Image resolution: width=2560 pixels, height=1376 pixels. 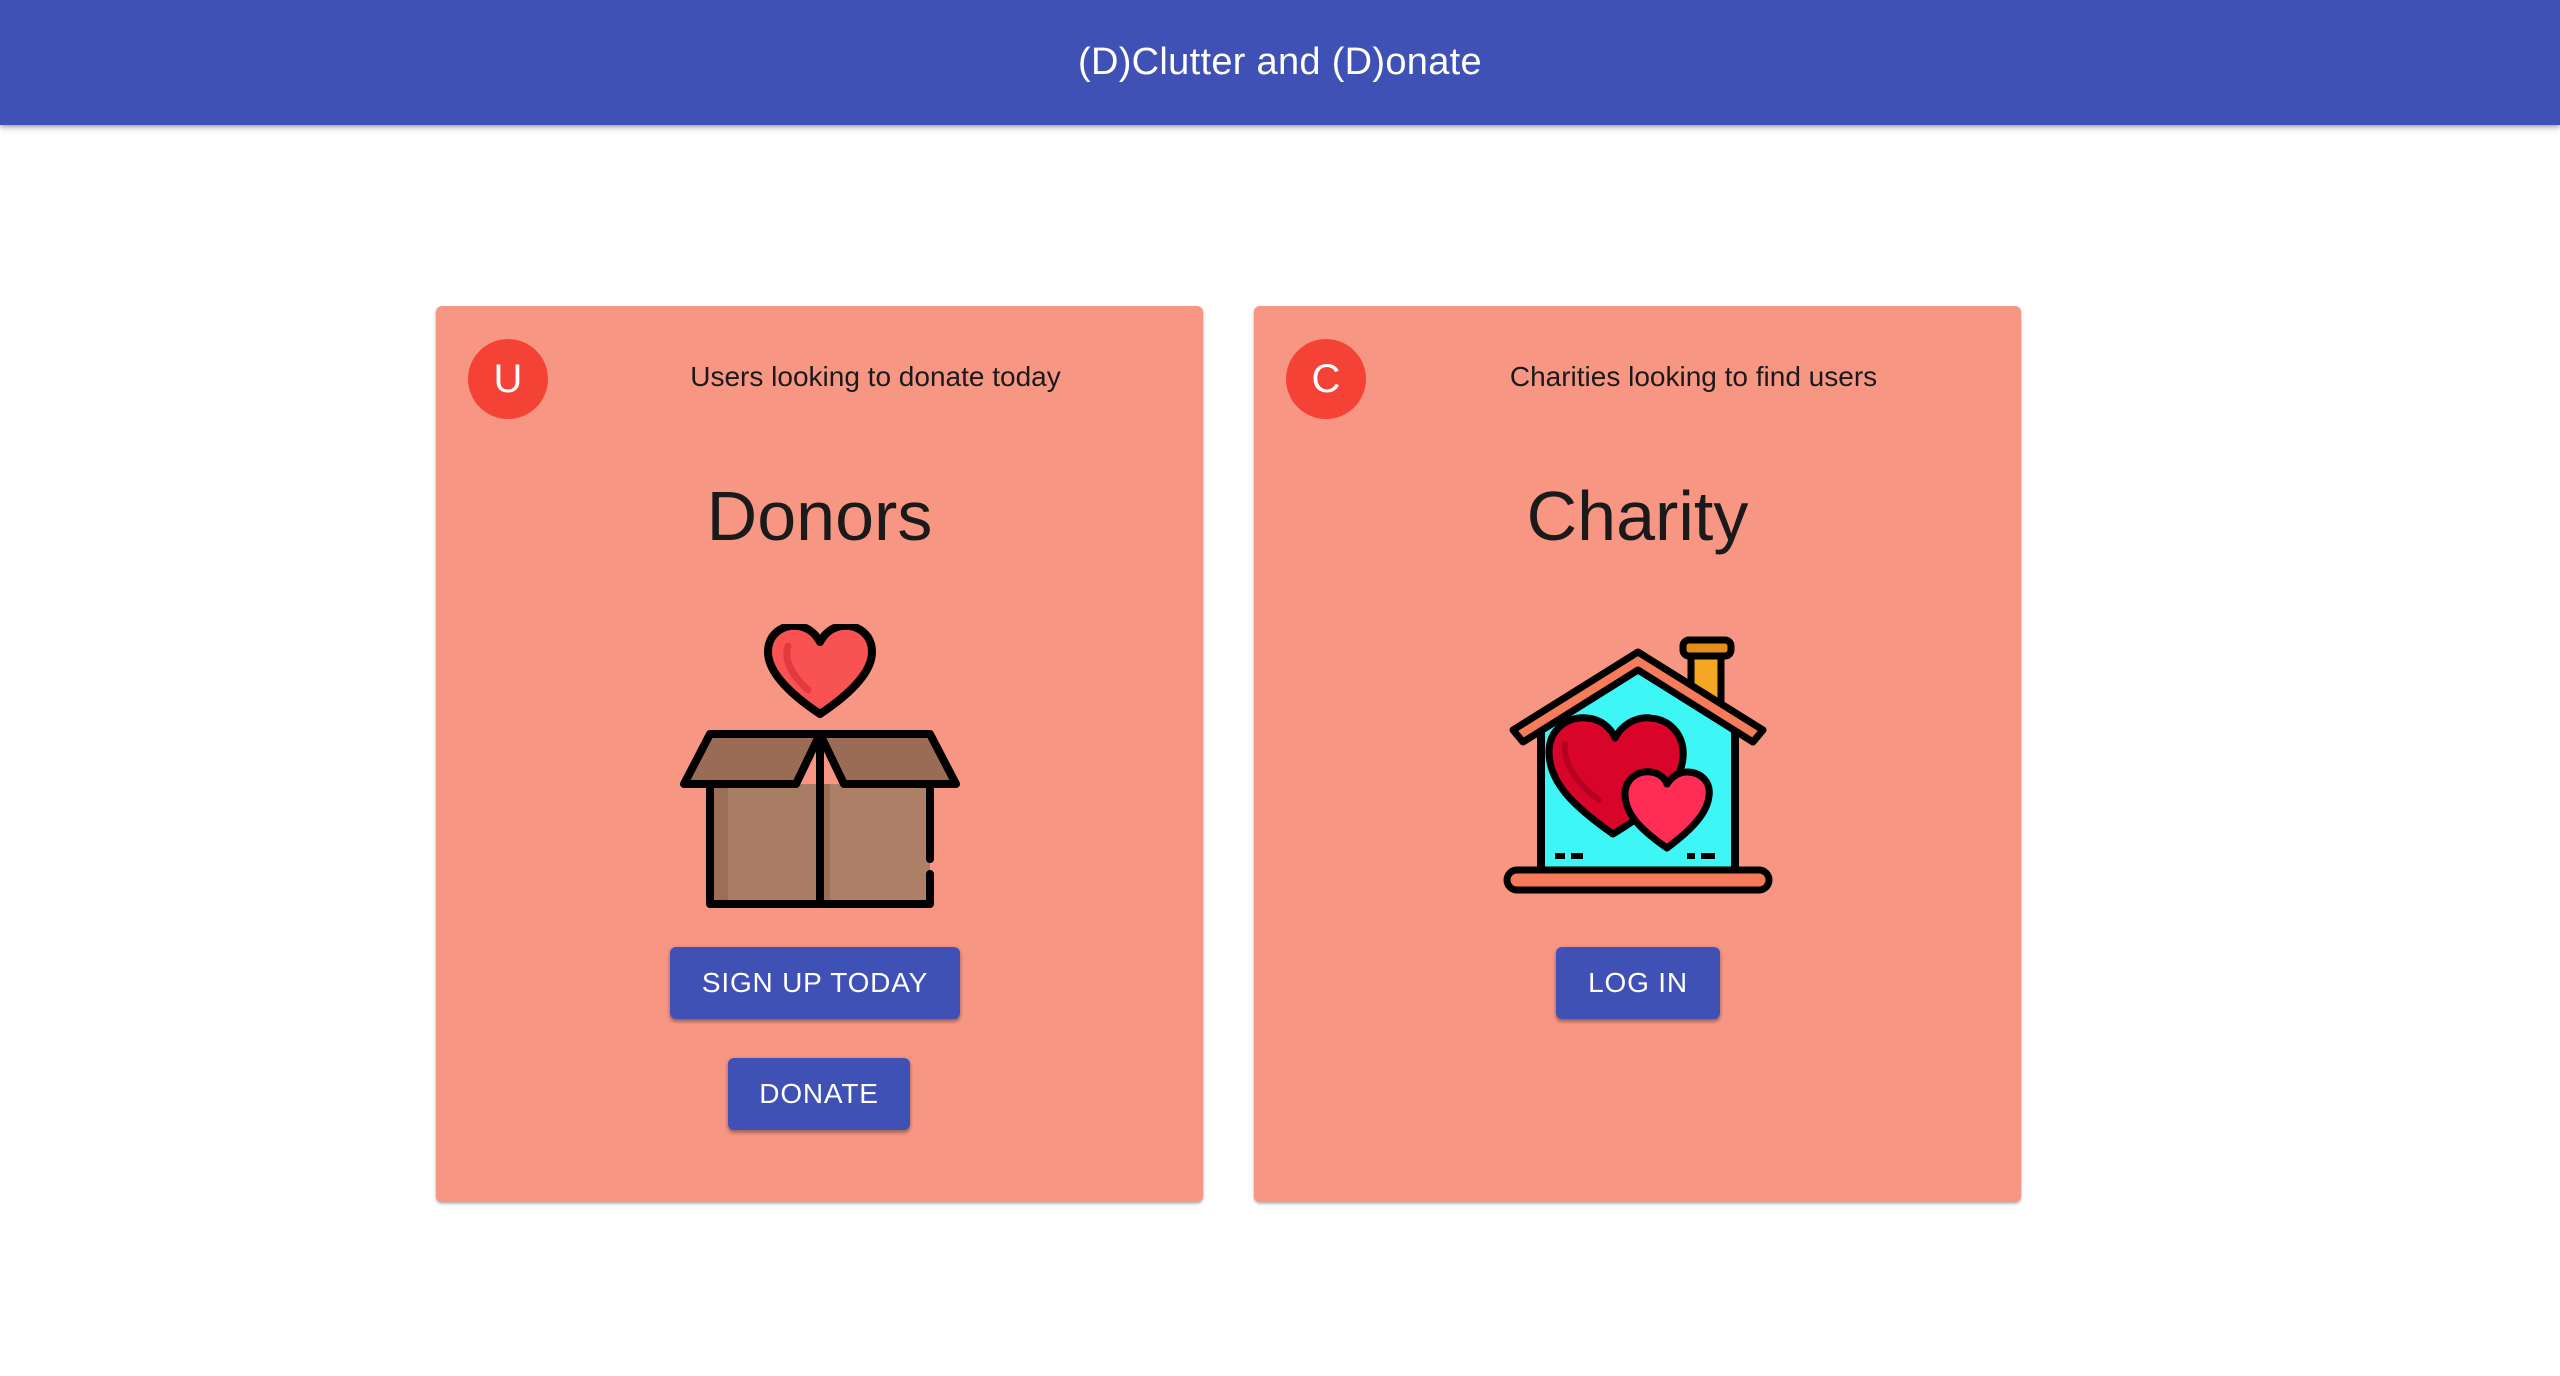 What do you see at coordinates (875, 376) in the screenshot?
I see `card-subheader: Users looking to donate today` at bounding box center [875, 376].